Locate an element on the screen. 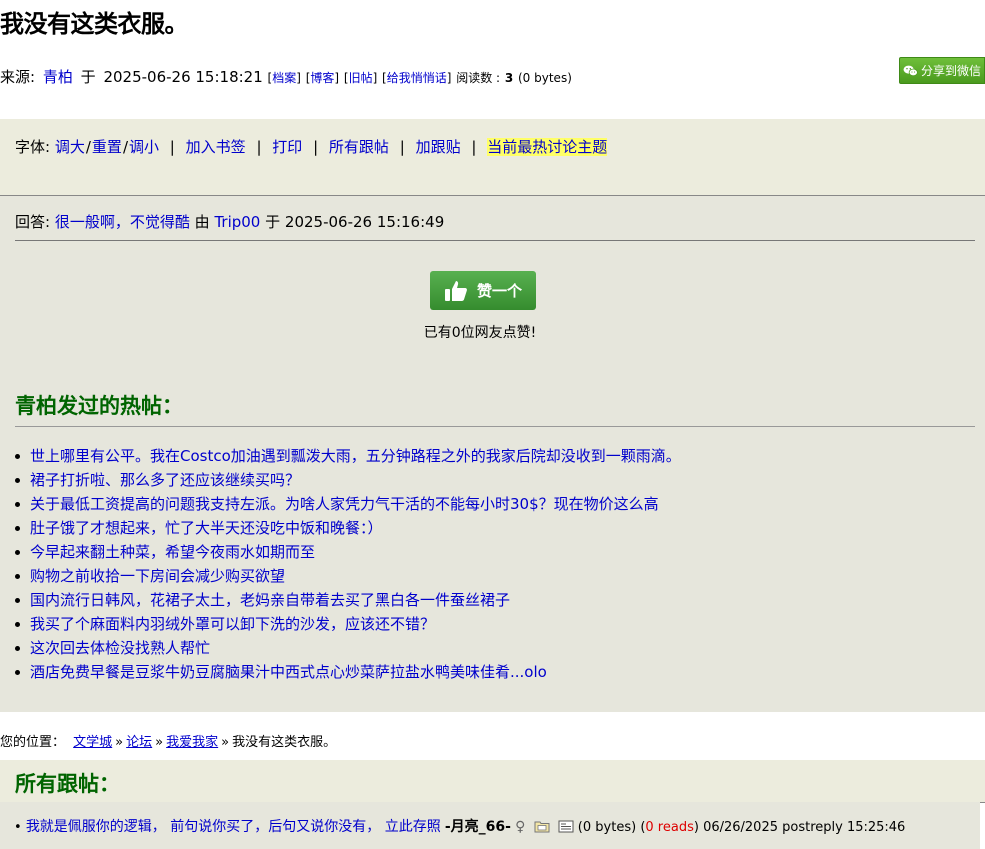  followups-header: 所有跟帖： is located at coordinates (492, 781).